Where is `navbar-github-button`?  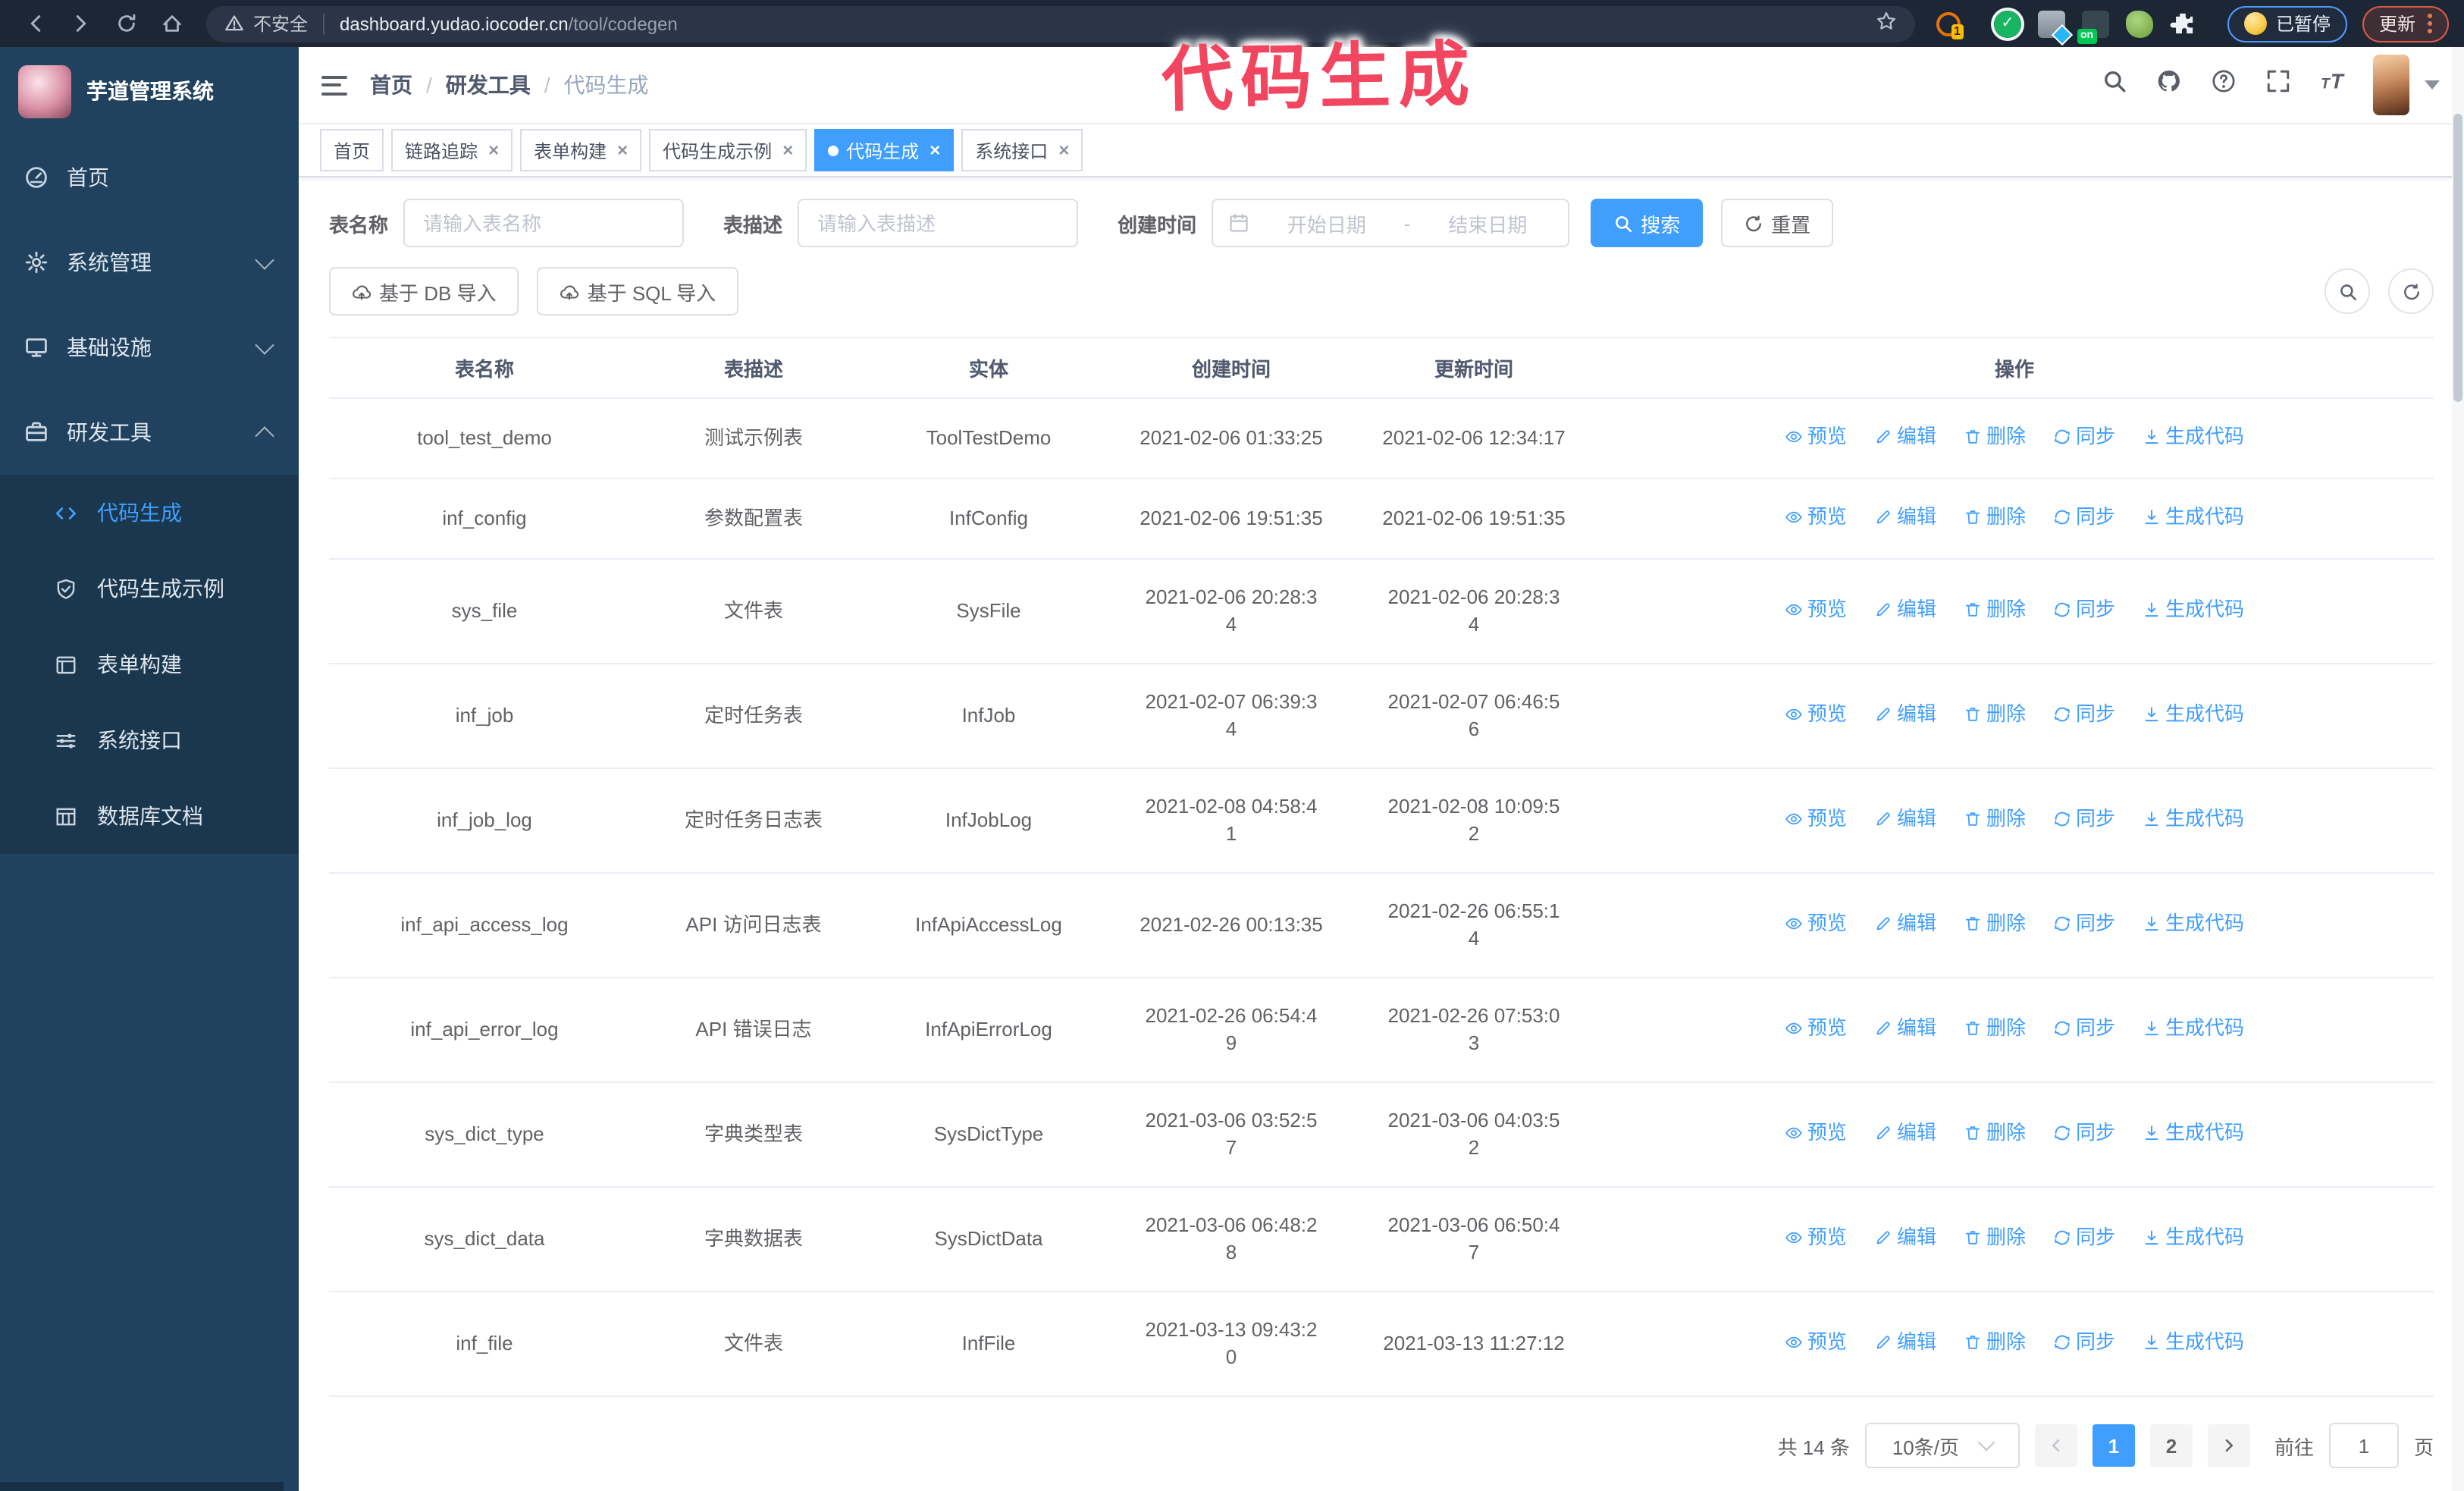
navbar-github-button is located at coordinates (2169, 85).